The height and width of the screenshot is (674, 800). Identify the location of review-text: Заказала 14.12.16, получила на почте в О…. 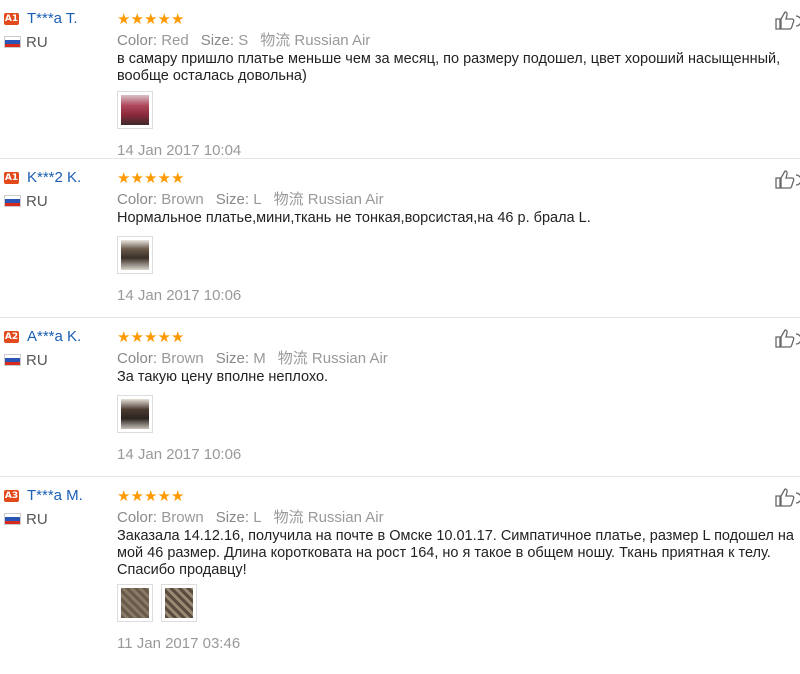
(458, 553).